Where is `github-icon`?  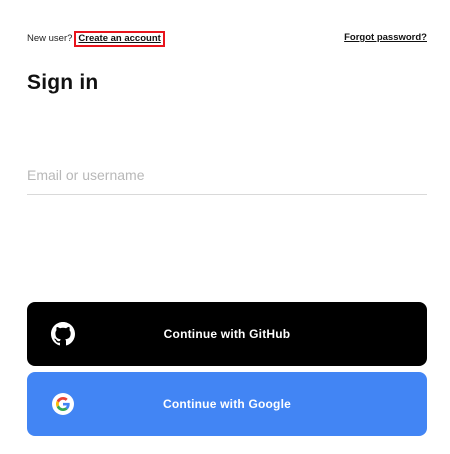 github-icon is located at coordinates (63, 334).